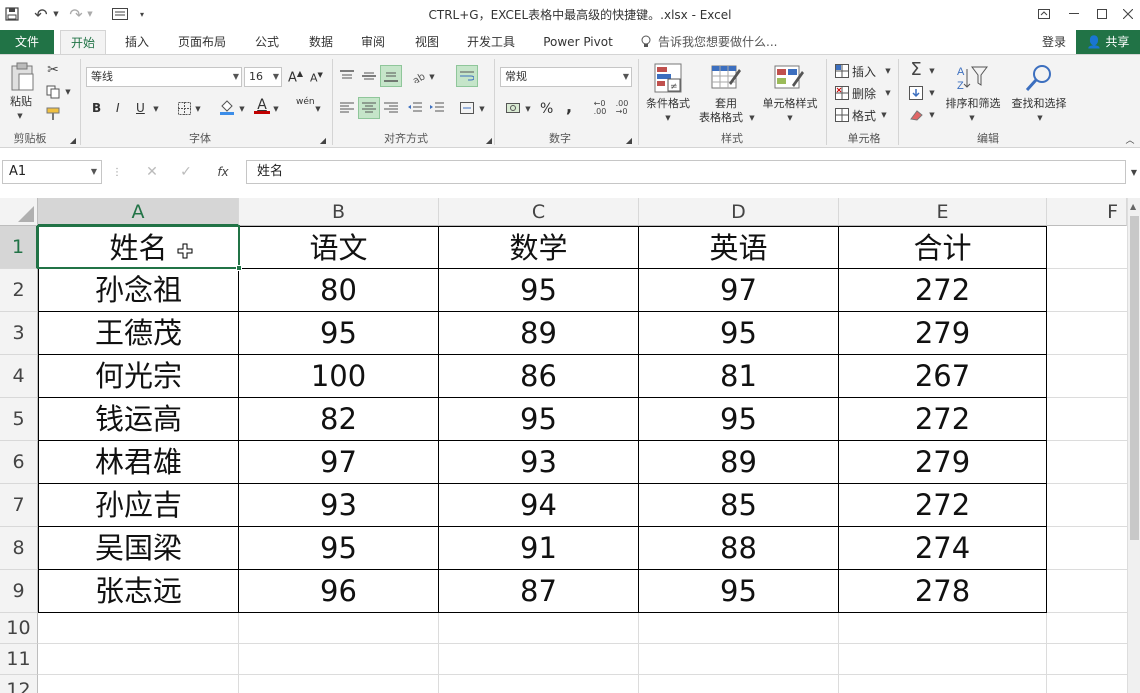 The height and width of the screenshot is (693, 1140). What do you see at coordinates (566, 77) in the screenshot?
I see `number-format-select: 常规 ▼` at bounding box center [566, 77].